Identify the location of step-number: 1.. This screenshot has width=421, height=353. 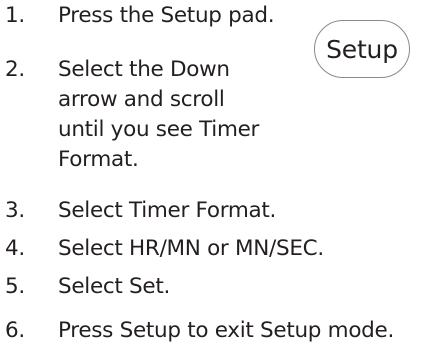
(15, 15).